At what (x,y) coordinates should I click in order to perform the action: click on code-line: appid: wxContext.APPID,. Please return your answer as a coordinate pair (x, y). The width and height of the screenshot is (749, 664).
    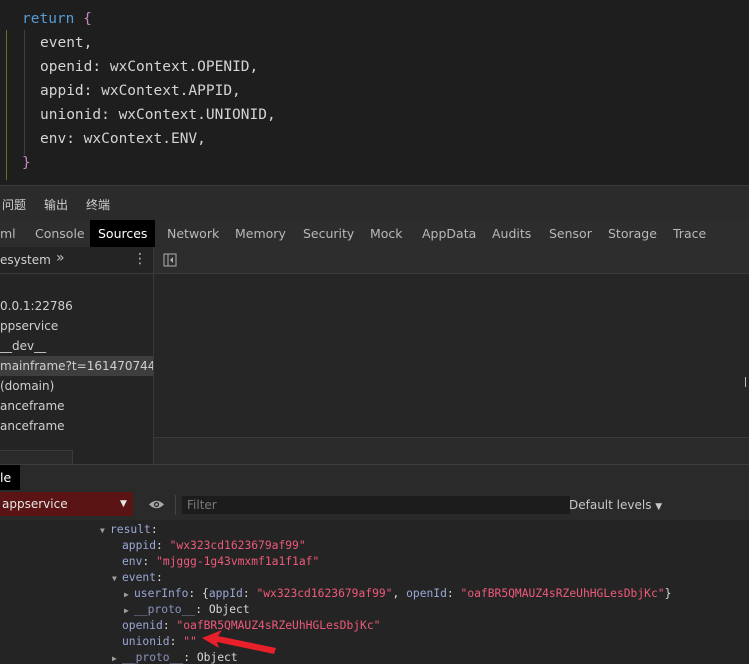
    Looking at the image, I should click on (140, 91).